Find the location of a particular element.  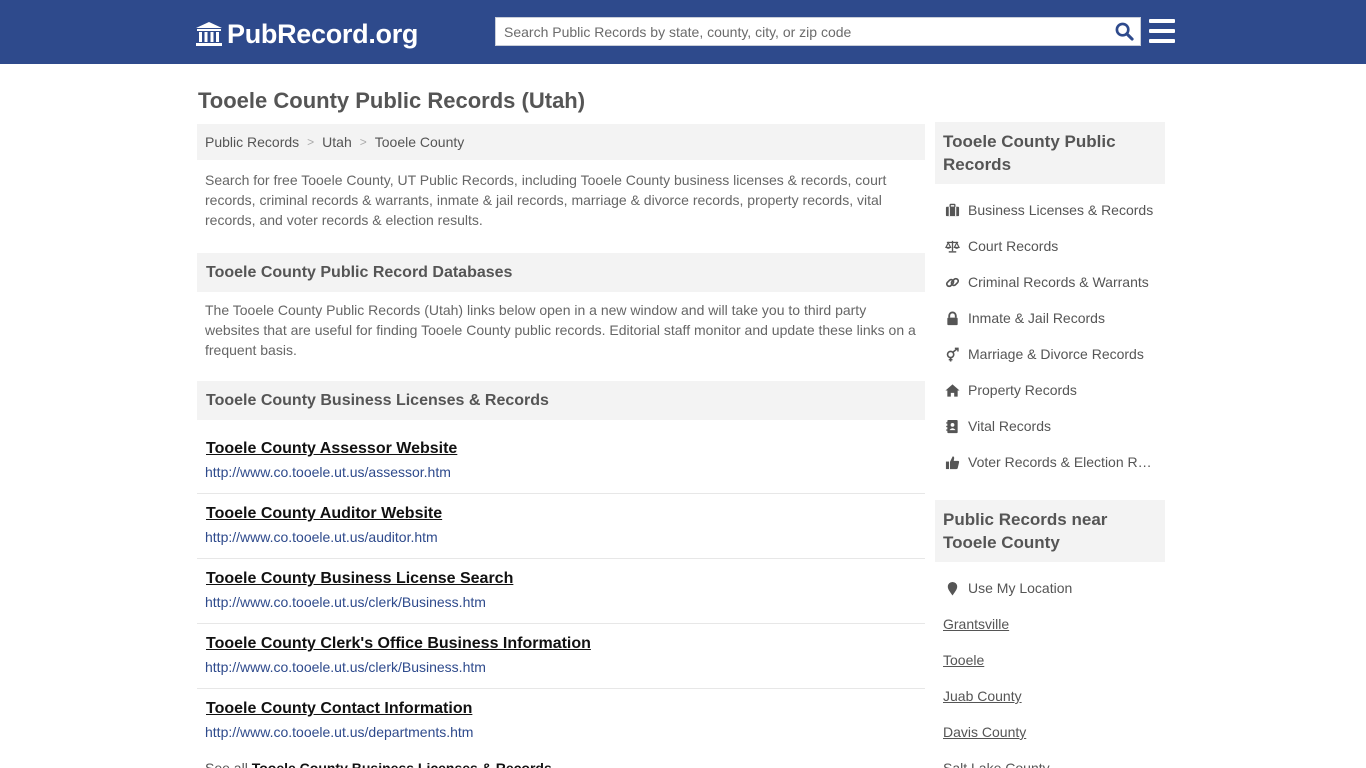

map-marker-icon is located at coordinates (952, 588).